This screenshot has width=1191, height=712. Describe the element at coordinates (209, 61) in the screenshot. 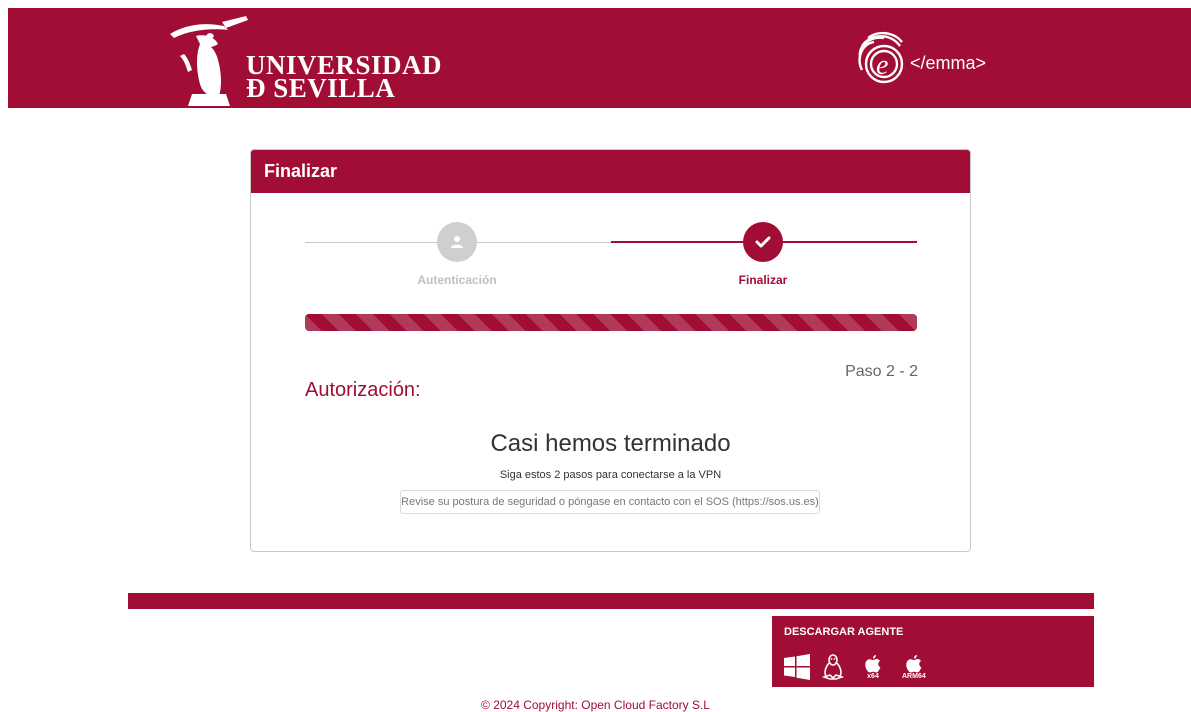

I see `giralda-angel-icon` at that location.